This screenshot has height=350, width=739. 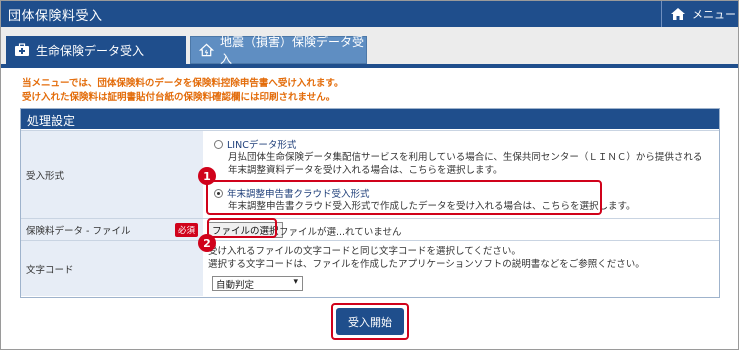 What do you see at coordinates (55, 16) in the screenshot?
I see `page-title: 団体保険料受入` at bounding box center [55, 16].